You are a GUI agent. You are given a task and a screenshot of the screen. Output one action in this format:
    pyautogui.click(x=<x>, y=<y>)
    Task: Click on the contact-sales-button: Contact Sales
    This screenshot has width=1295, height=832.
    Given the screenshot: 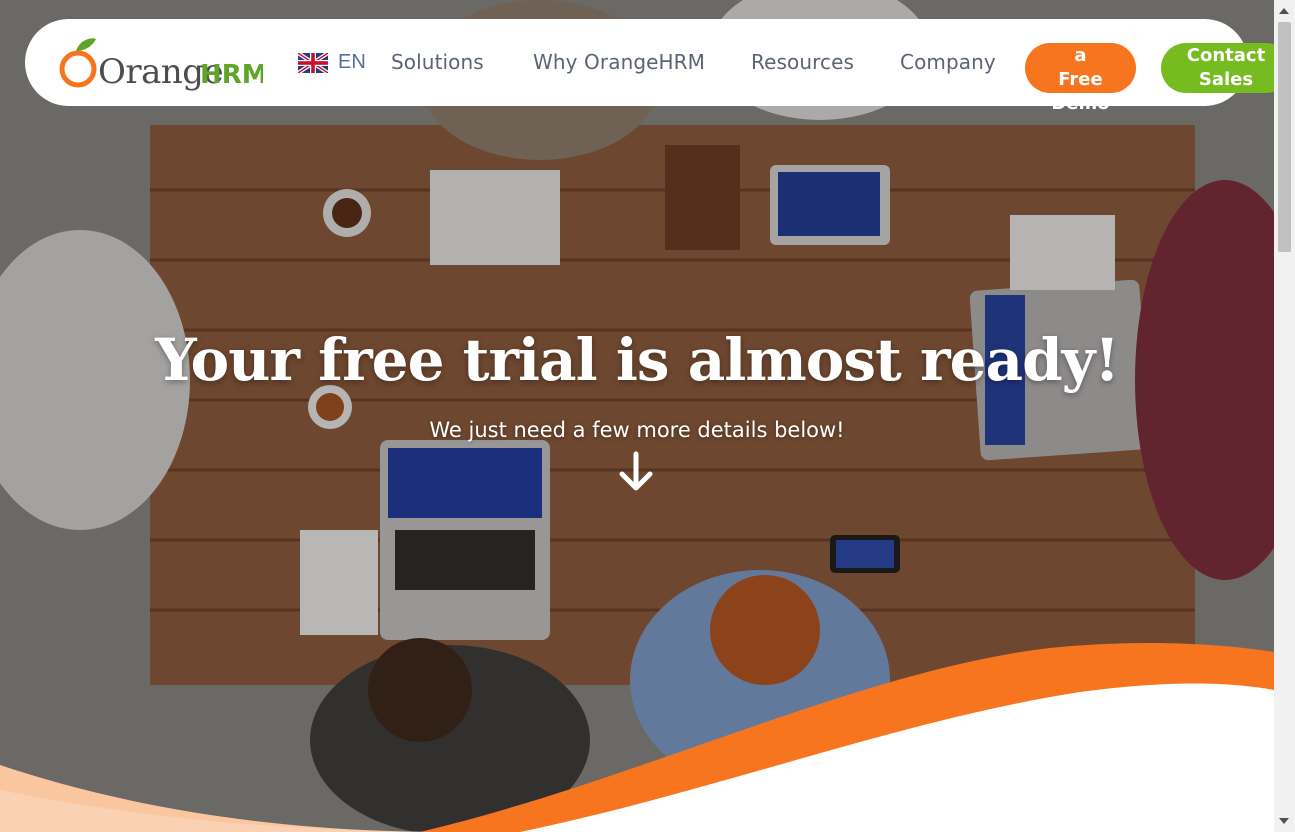 What is the action you would take?
    pyautogui.click(x=1217, y=68)
    